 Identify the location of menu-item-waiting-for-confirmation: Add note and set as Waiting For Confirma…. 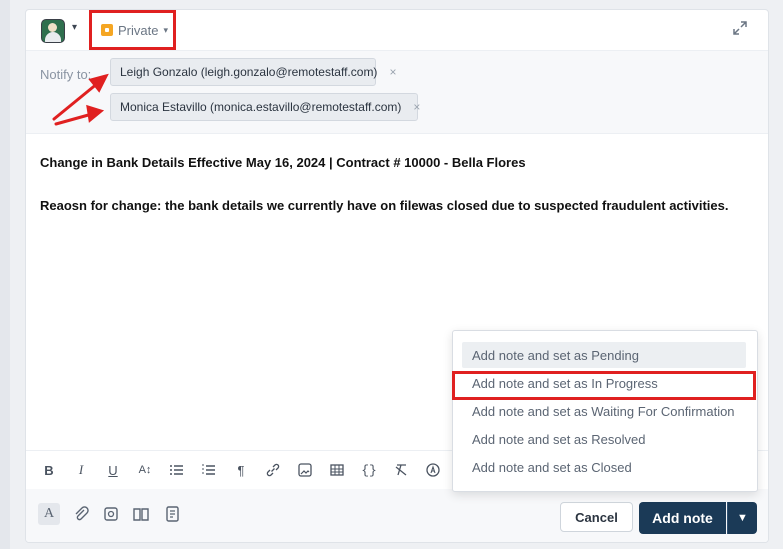
(604, 411).